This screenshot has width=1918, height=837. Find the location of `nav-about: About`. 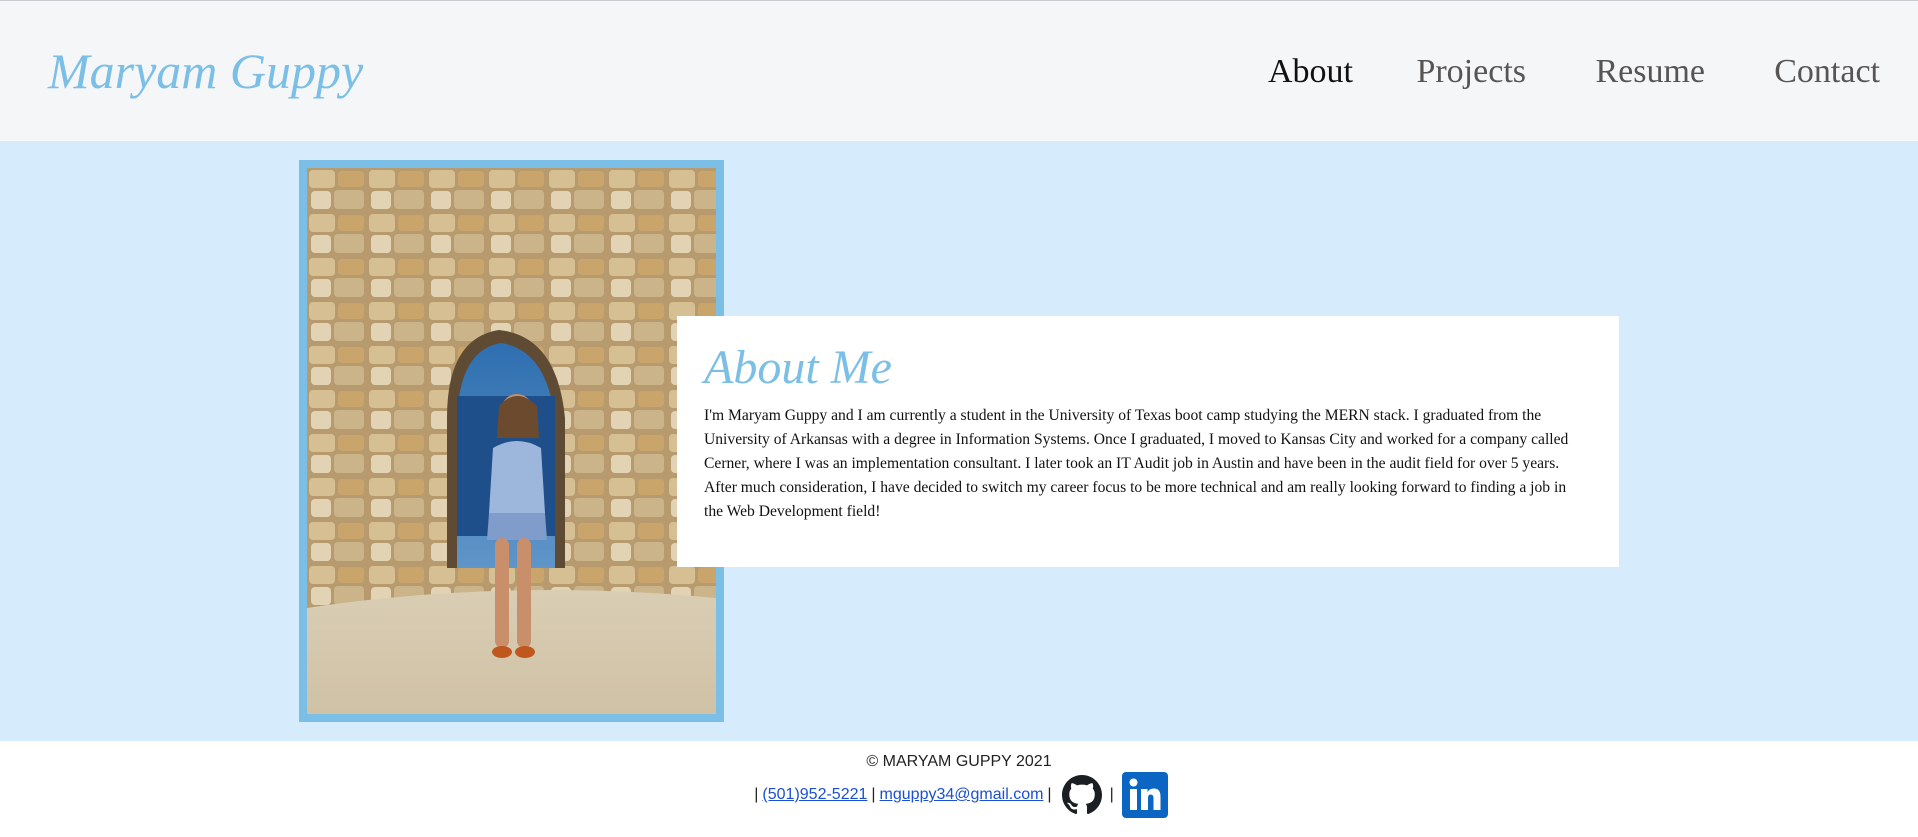

nav-about: About is located at coordinates (1310, 72).